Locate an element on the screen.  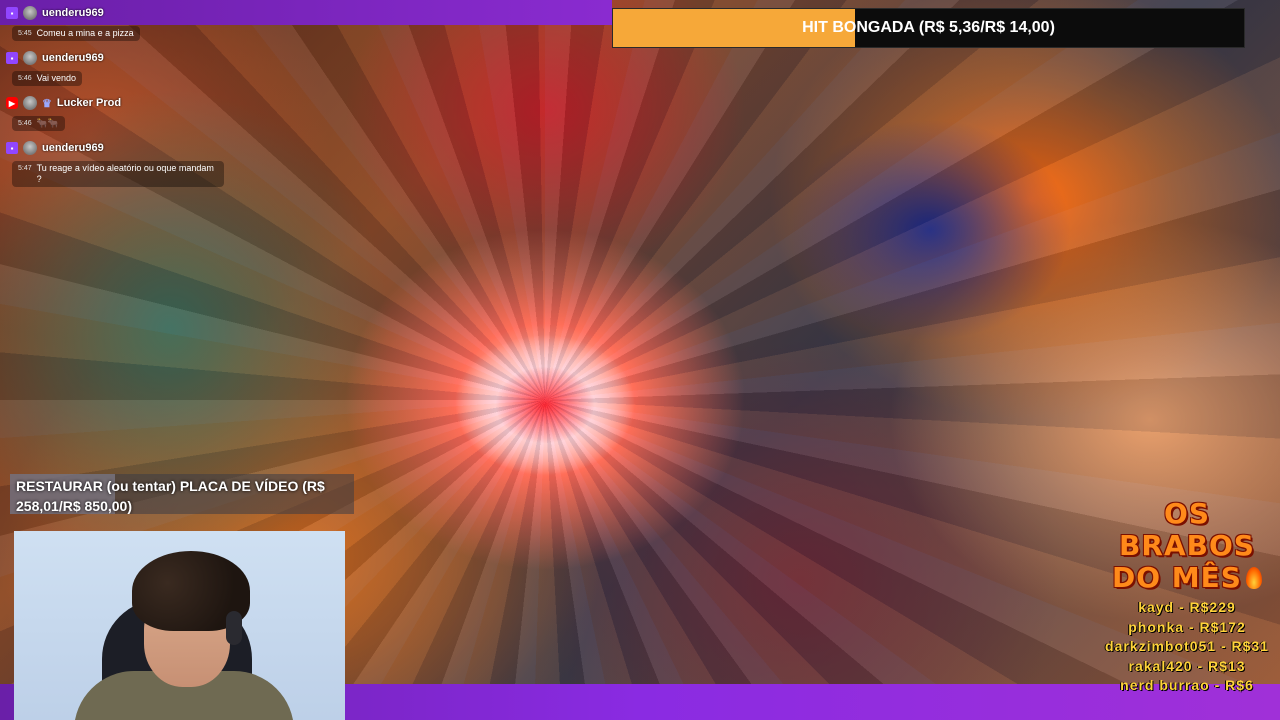
goal-bar-label: HIT BONGADA (R$ 5,36/R$ 14,00) is located at coordinates (928, 27).